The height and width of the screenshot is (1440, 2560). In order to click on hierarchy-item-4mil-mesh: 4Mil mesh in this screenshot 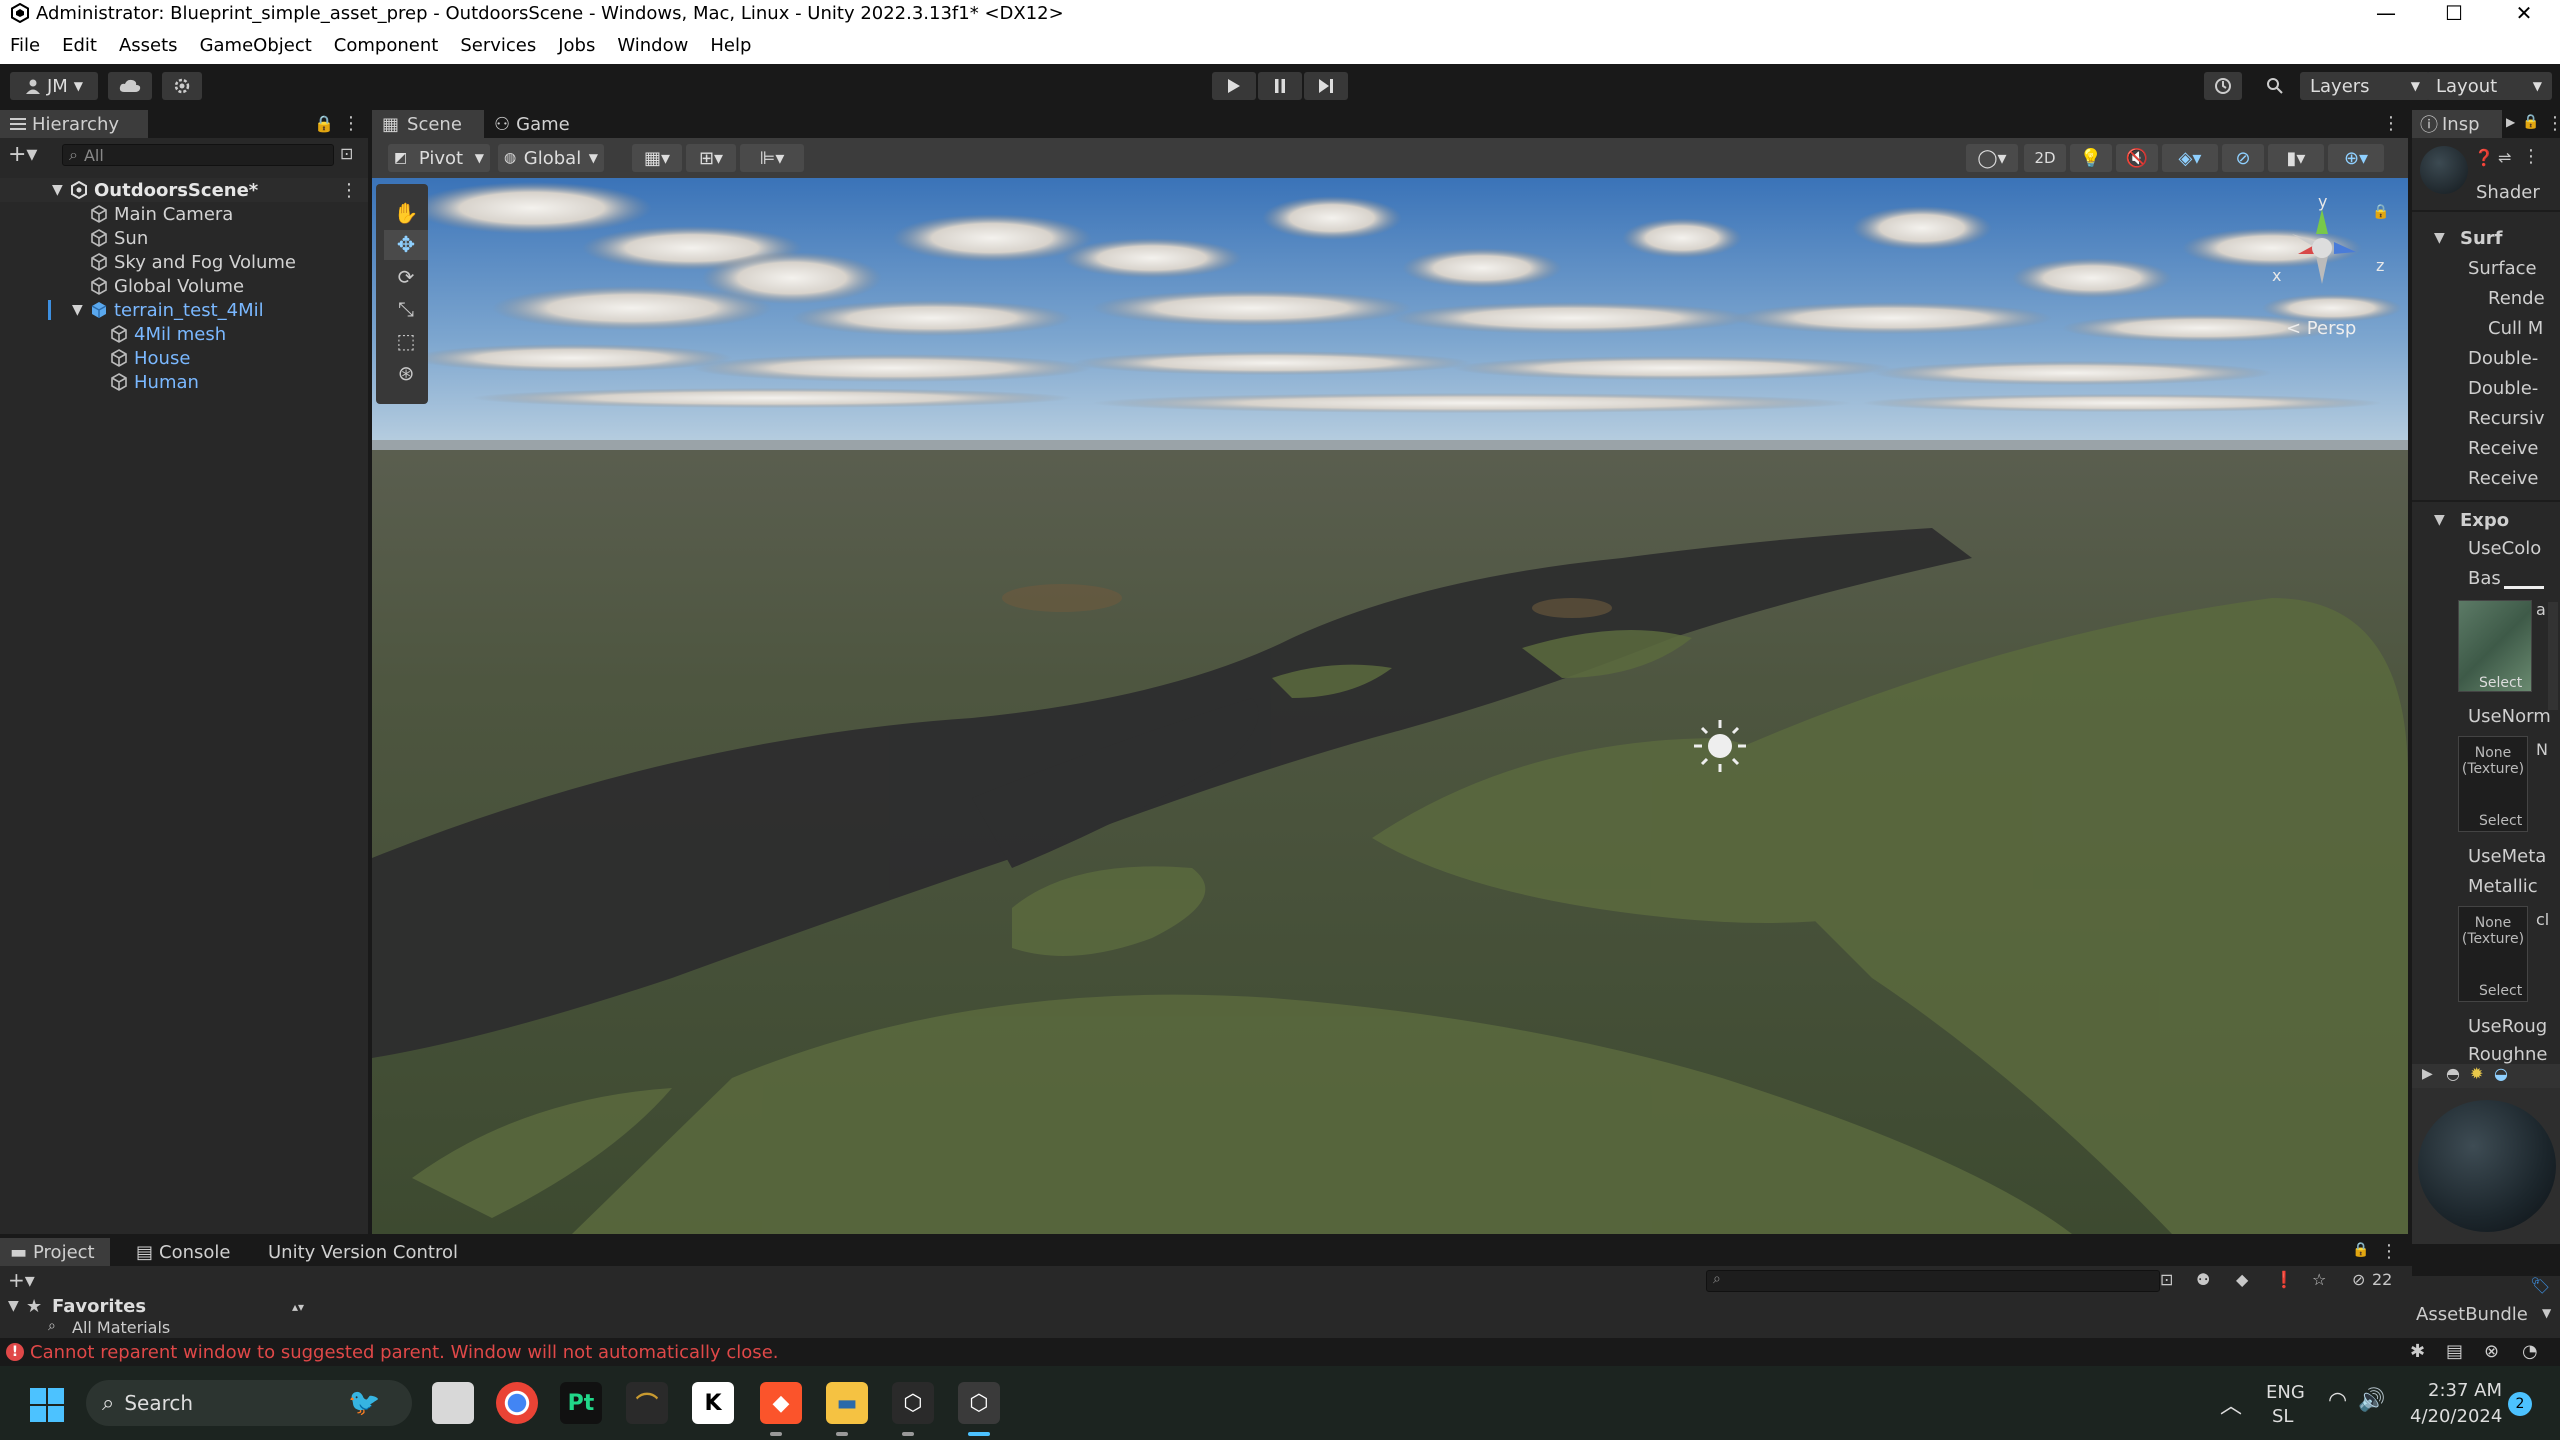, I will do `click(184, 334)`.